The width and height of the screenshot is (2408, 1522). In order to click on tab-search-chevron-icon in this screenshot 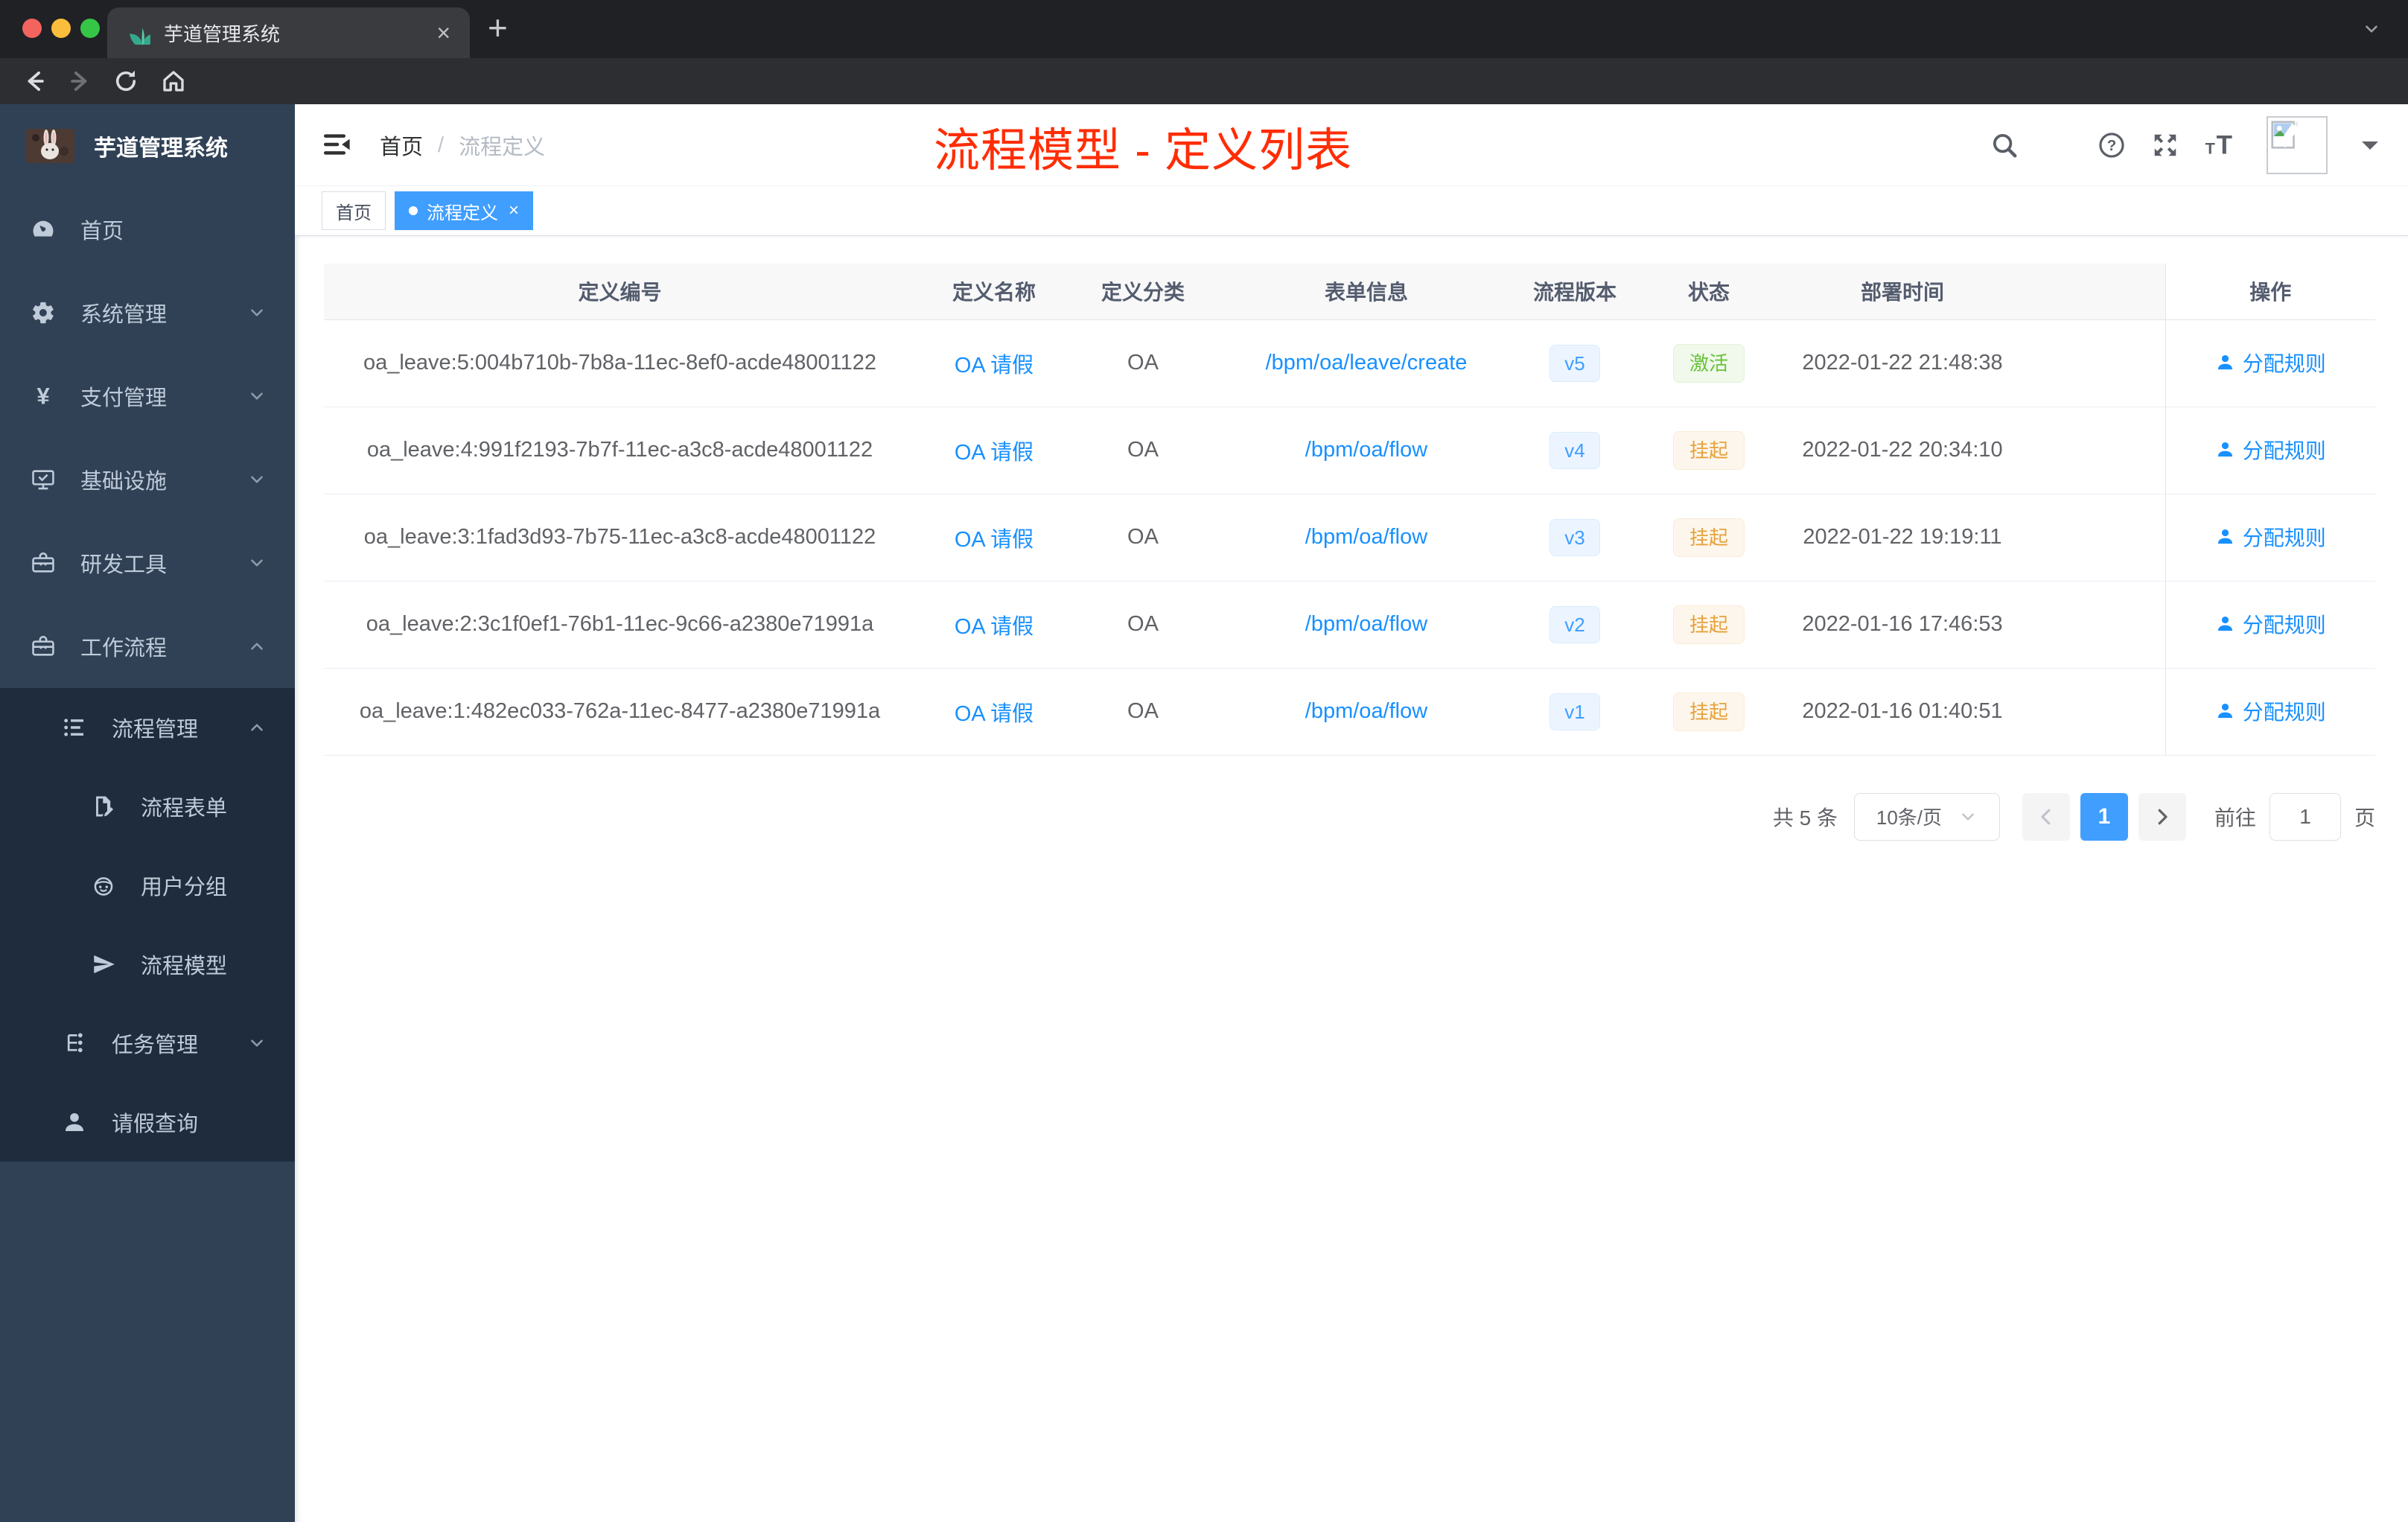, I will do `click(2371, 29)`.